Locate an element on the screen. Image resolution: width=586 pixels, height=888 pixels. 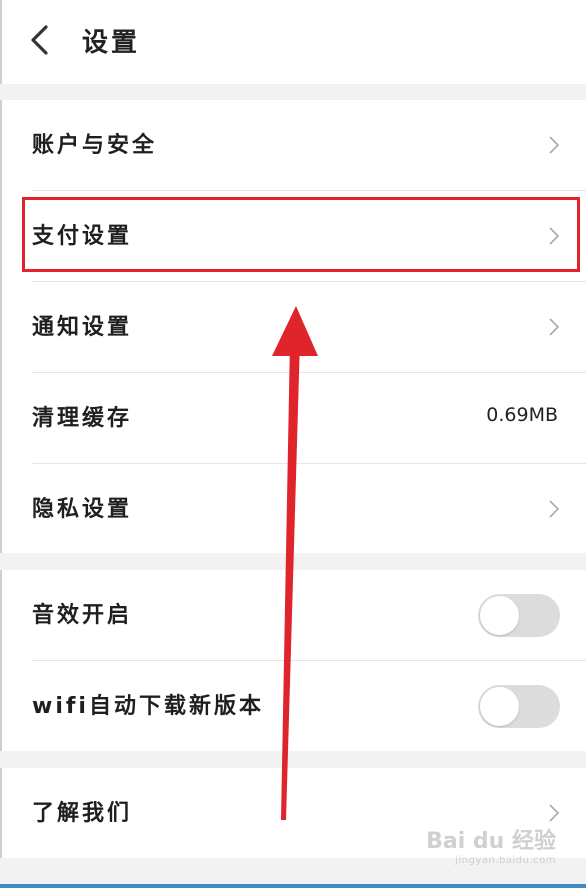
settings-item-label: 音效开启 is located at coordinates (82, 615).